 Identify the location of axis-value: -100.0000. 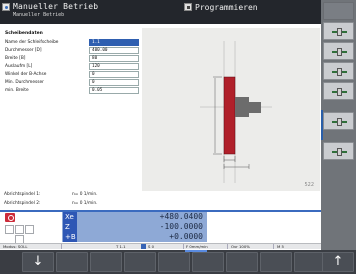
(181, 226).